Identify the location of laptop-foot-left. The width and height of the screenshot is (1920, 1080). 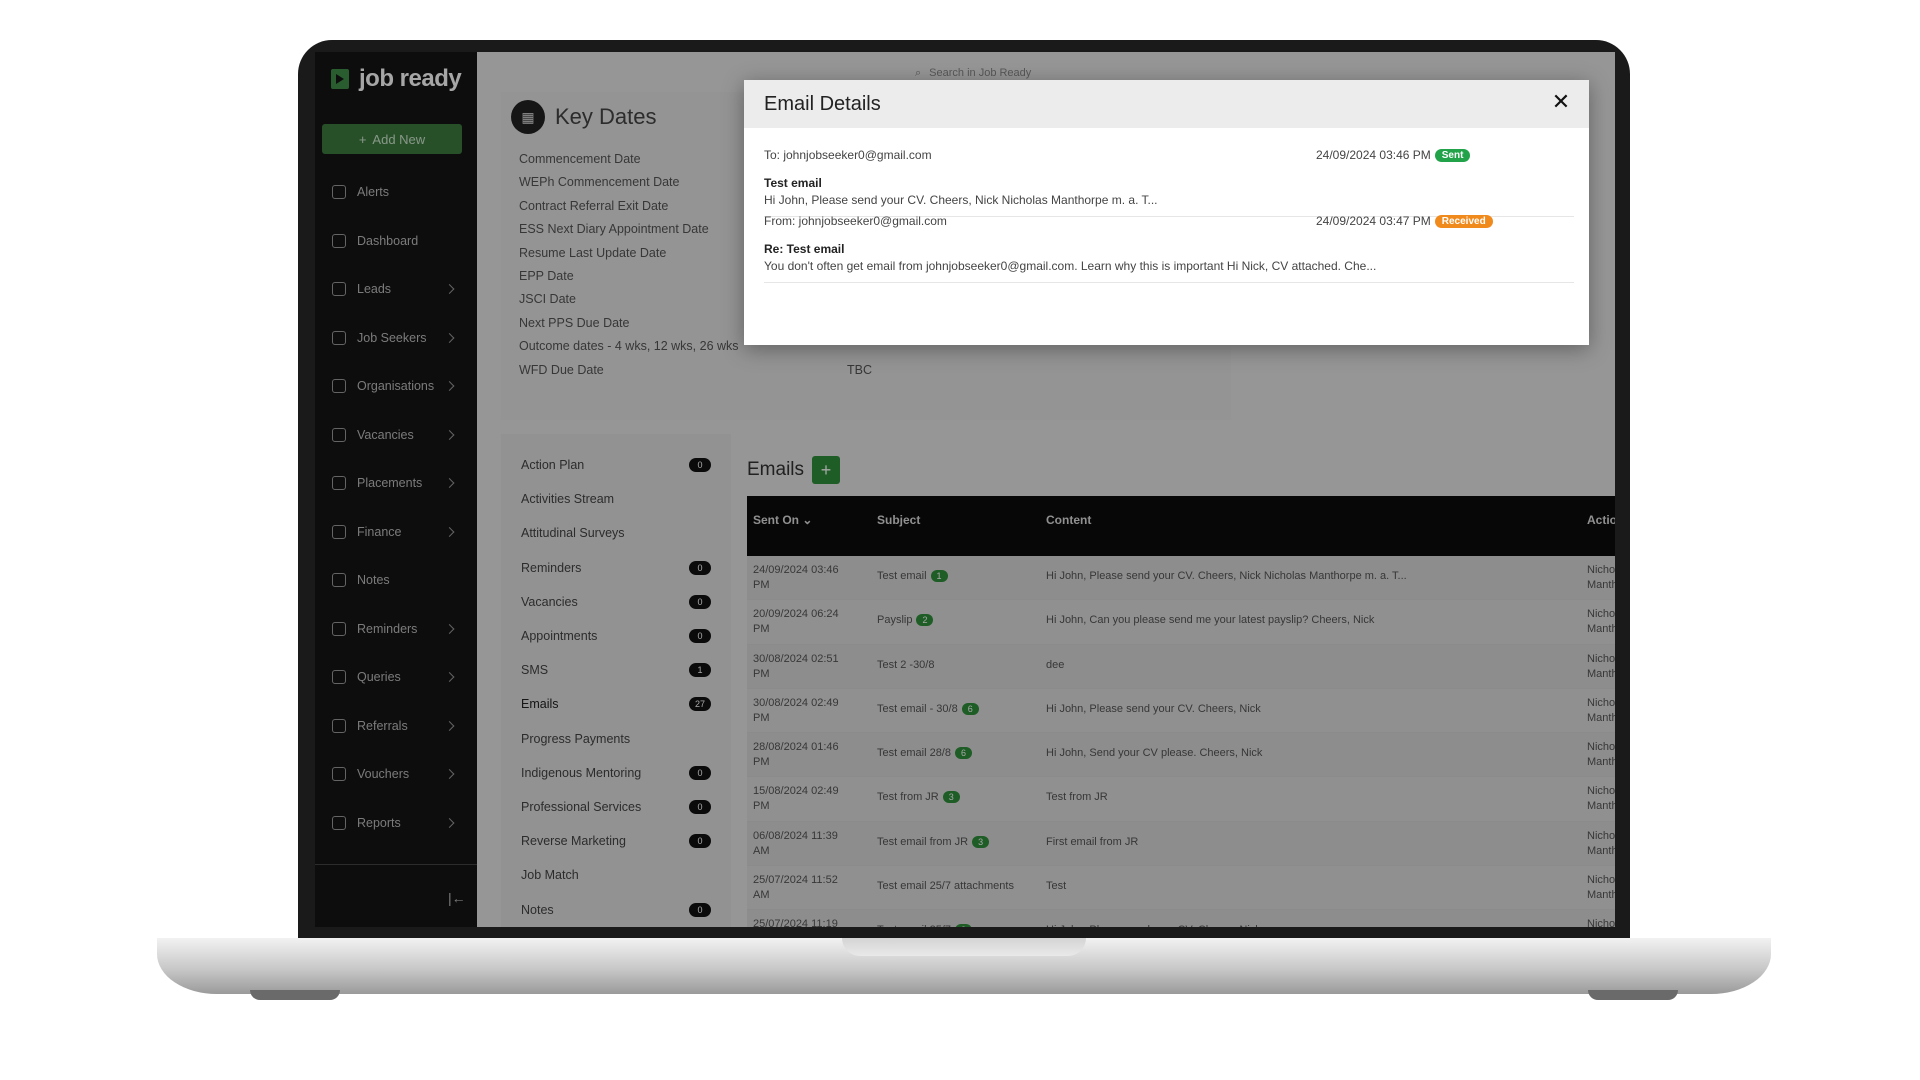
(295, 995).